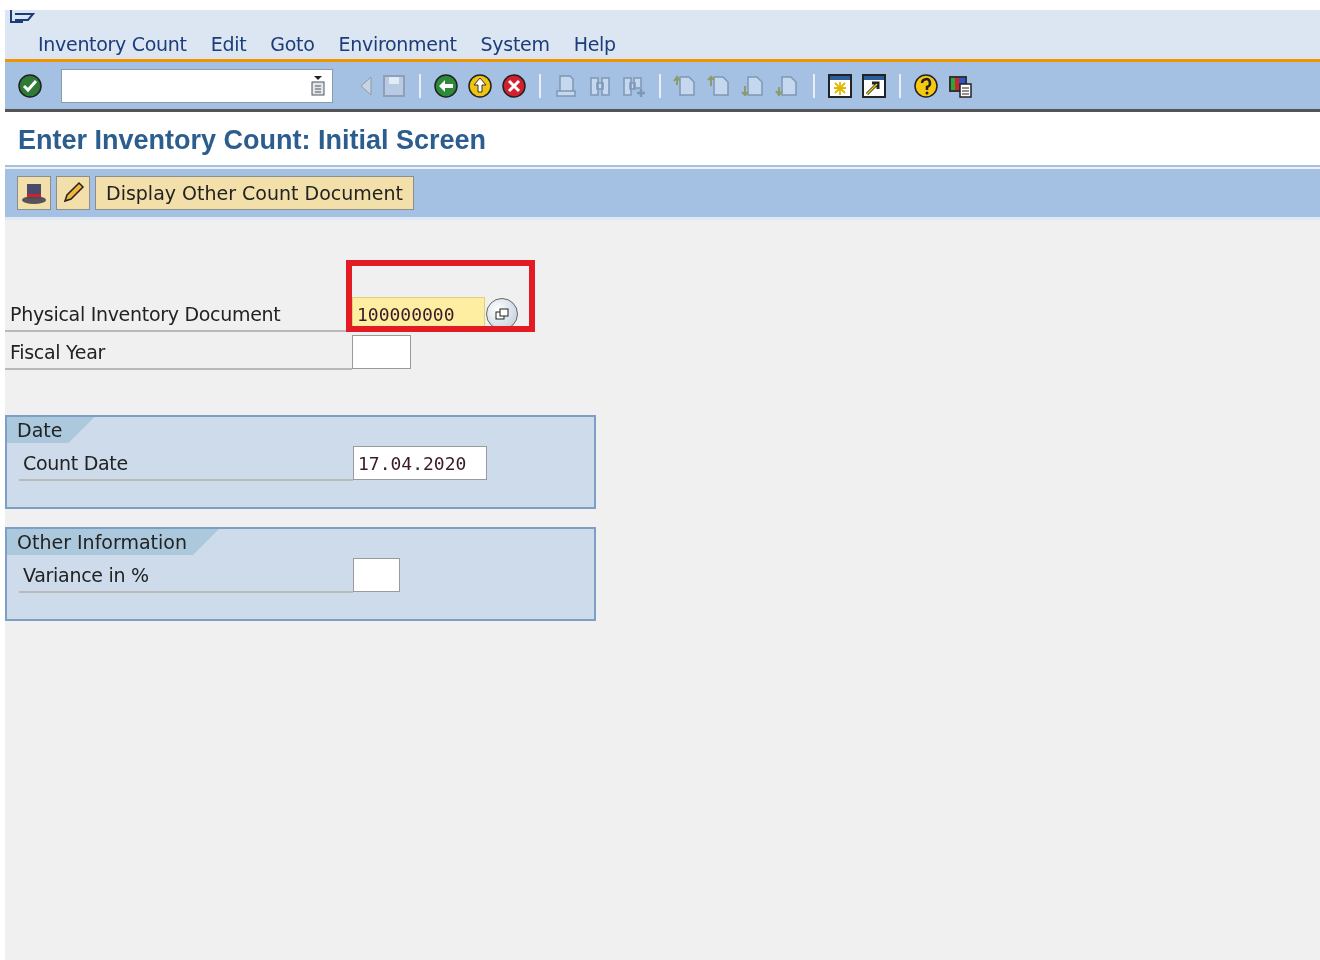  I want to click on new-session-icon, so click(840, 85).